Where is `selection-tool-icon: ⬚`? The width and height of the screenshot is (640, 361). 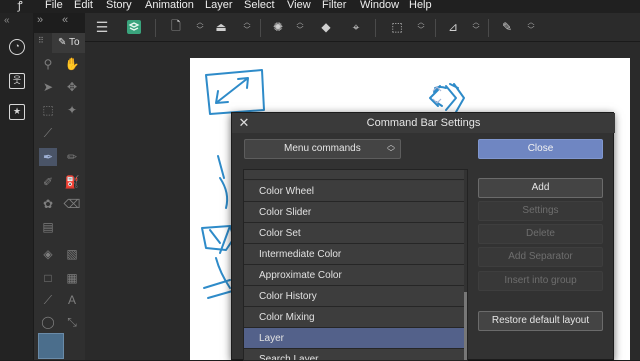 selection-tool-icon: ⬚ is located at coordinates (48, 110).